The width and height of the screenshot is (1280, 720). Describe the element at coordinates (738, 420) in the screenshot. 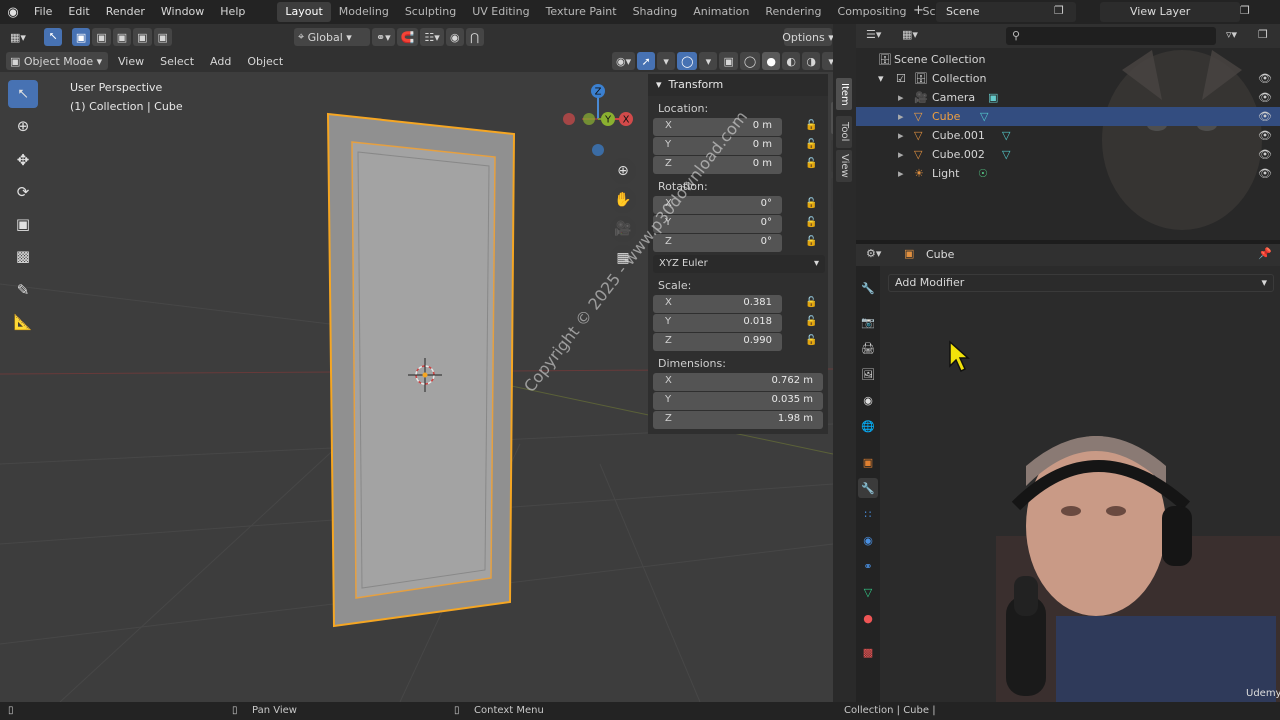

I see `dimensions-z-field: Z 1.98 m` at that location.